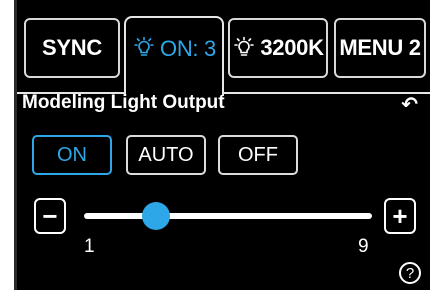 The height and width of the screenshot is (290, 430). Describe the element at coordinates (292, 47) in the screenshot. I see `tab-label: 3200K` at that location.